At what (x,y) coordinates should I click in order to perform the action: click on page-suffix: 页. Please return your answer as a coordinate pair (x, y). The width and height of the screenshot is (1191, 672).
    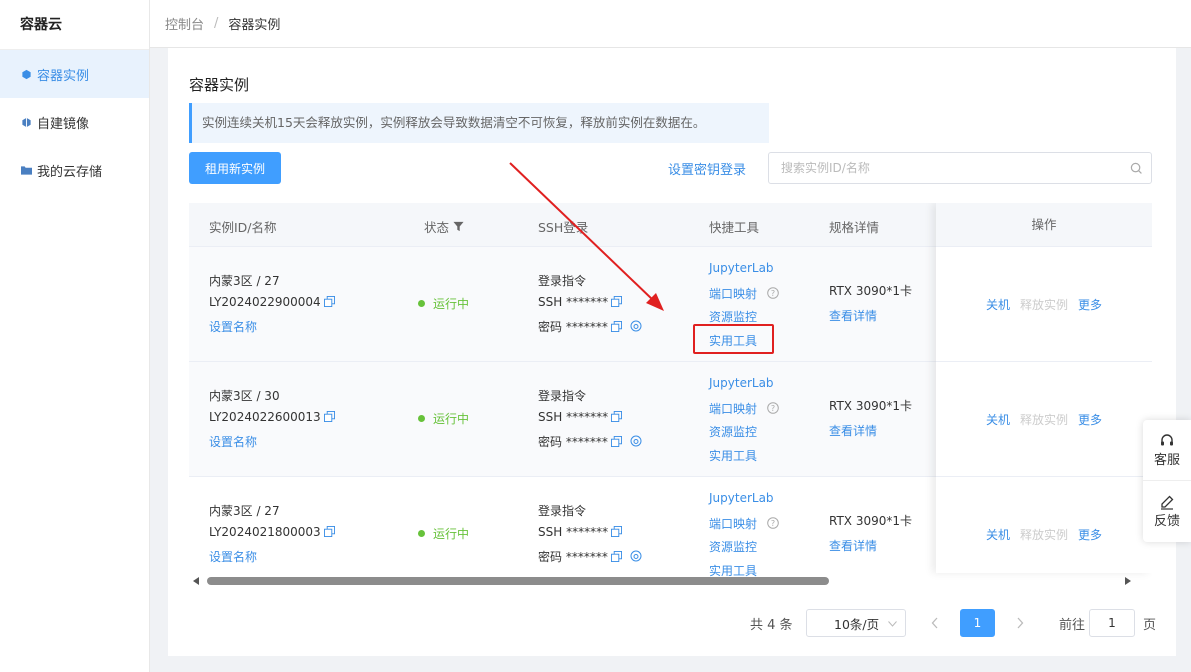
    Looking at the image, I should click on (1150, 625).